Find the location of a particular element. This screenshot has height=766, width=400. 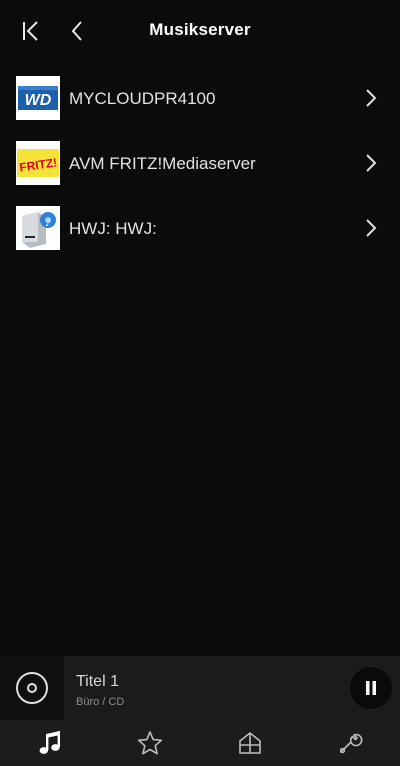

nav-music is located at coordinates (50, 743).